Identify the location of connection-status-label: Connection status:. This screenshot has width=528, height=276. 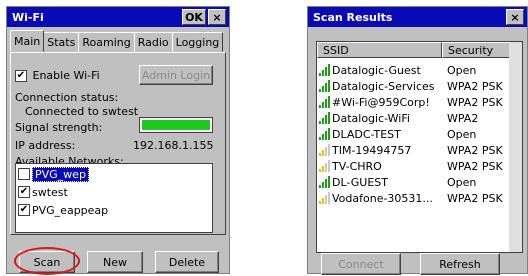
(67, 97).